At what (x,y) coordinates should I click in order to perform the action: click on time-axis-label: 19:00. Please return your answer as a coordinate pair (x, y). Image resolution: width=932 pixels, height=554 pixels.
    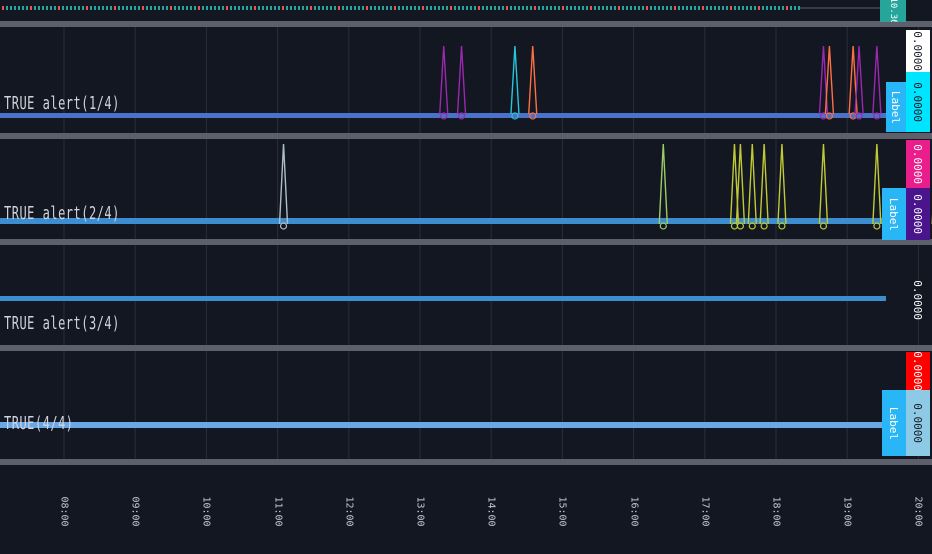
    Looking at the image, I should click on (847, 511).